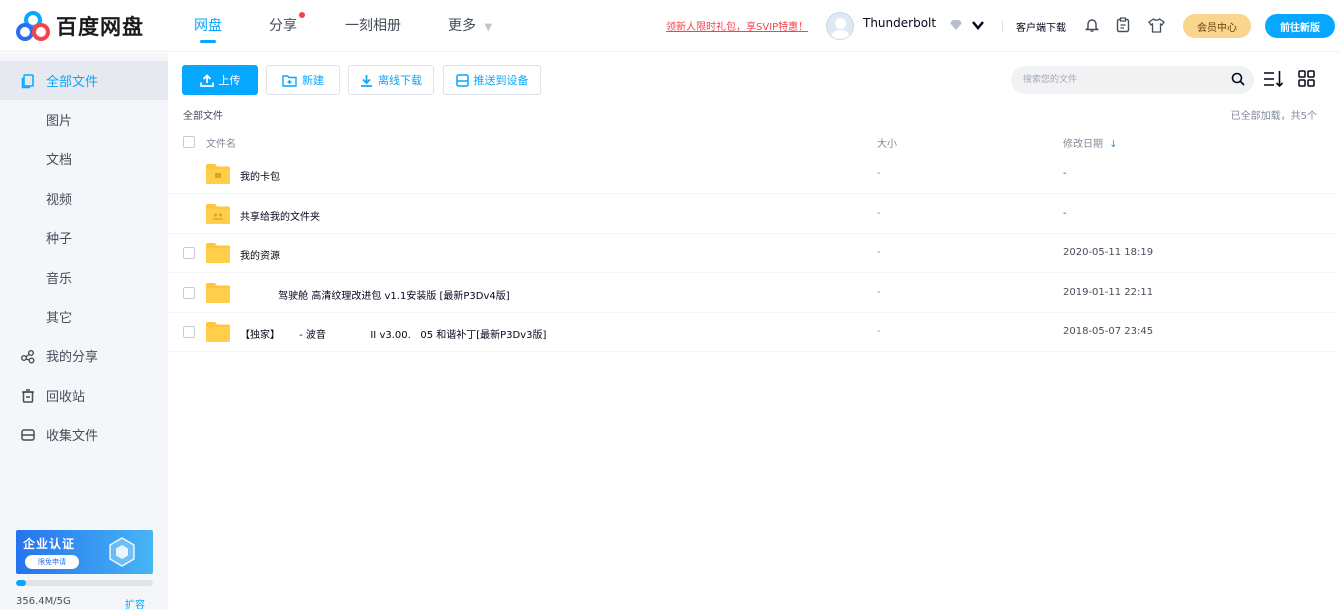 The height and width of the screenshot is (611, 1339). Describe the element at coordinates (1238, 79) in the screenshot. I see `search-icon` at that location.